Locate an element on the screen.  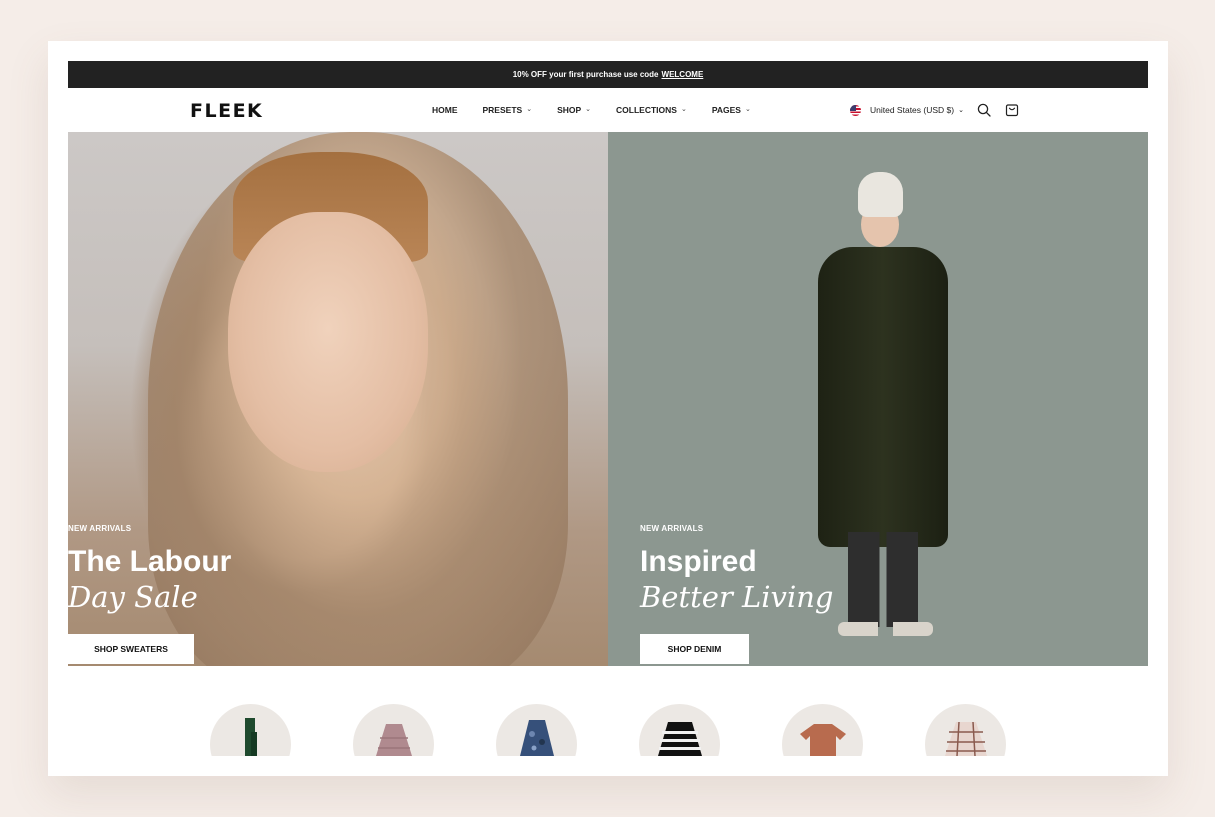
nav-item-presets: PRESETS ⌄ is located at coordinates (508, 110).